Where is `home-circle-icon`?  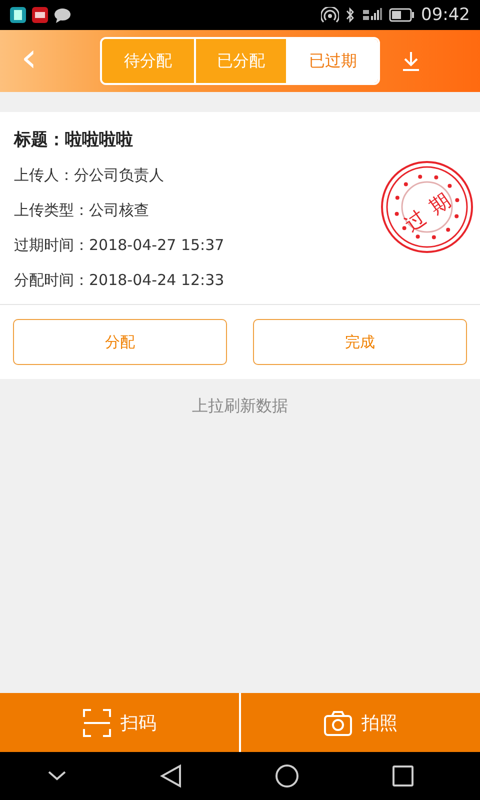
home-circle-icon is located at coordinates (286, 776).